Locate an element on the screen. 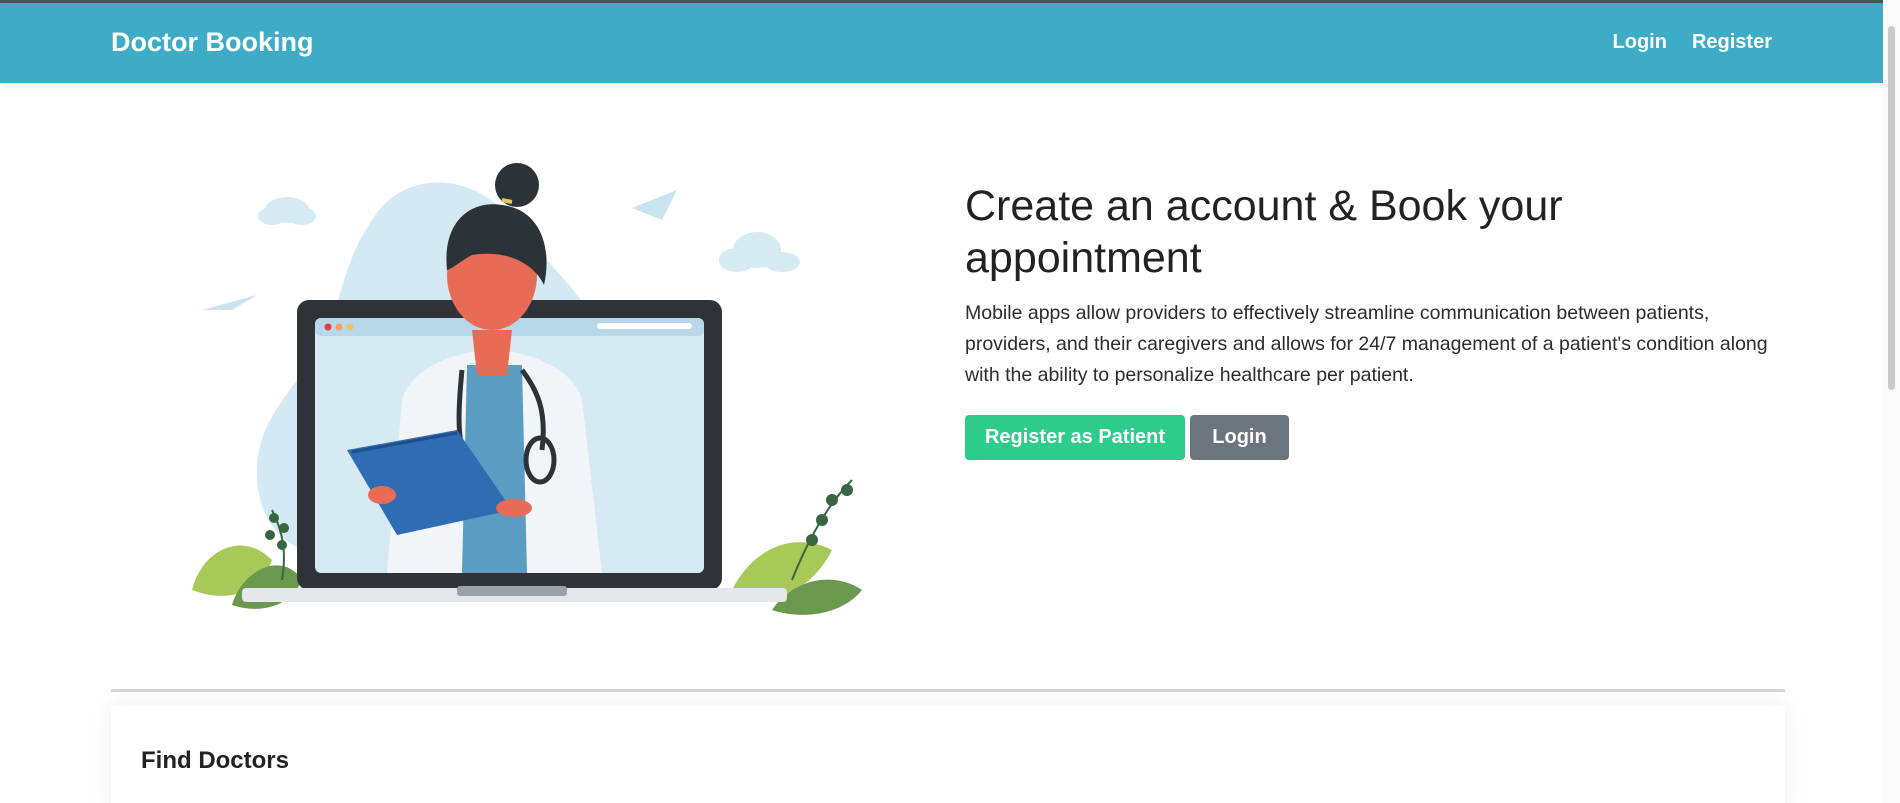 Image resolution: width=1900 pixels, height=803 pixels. find-doctors-title: Find Doctors is located at coordinates (215, 760).